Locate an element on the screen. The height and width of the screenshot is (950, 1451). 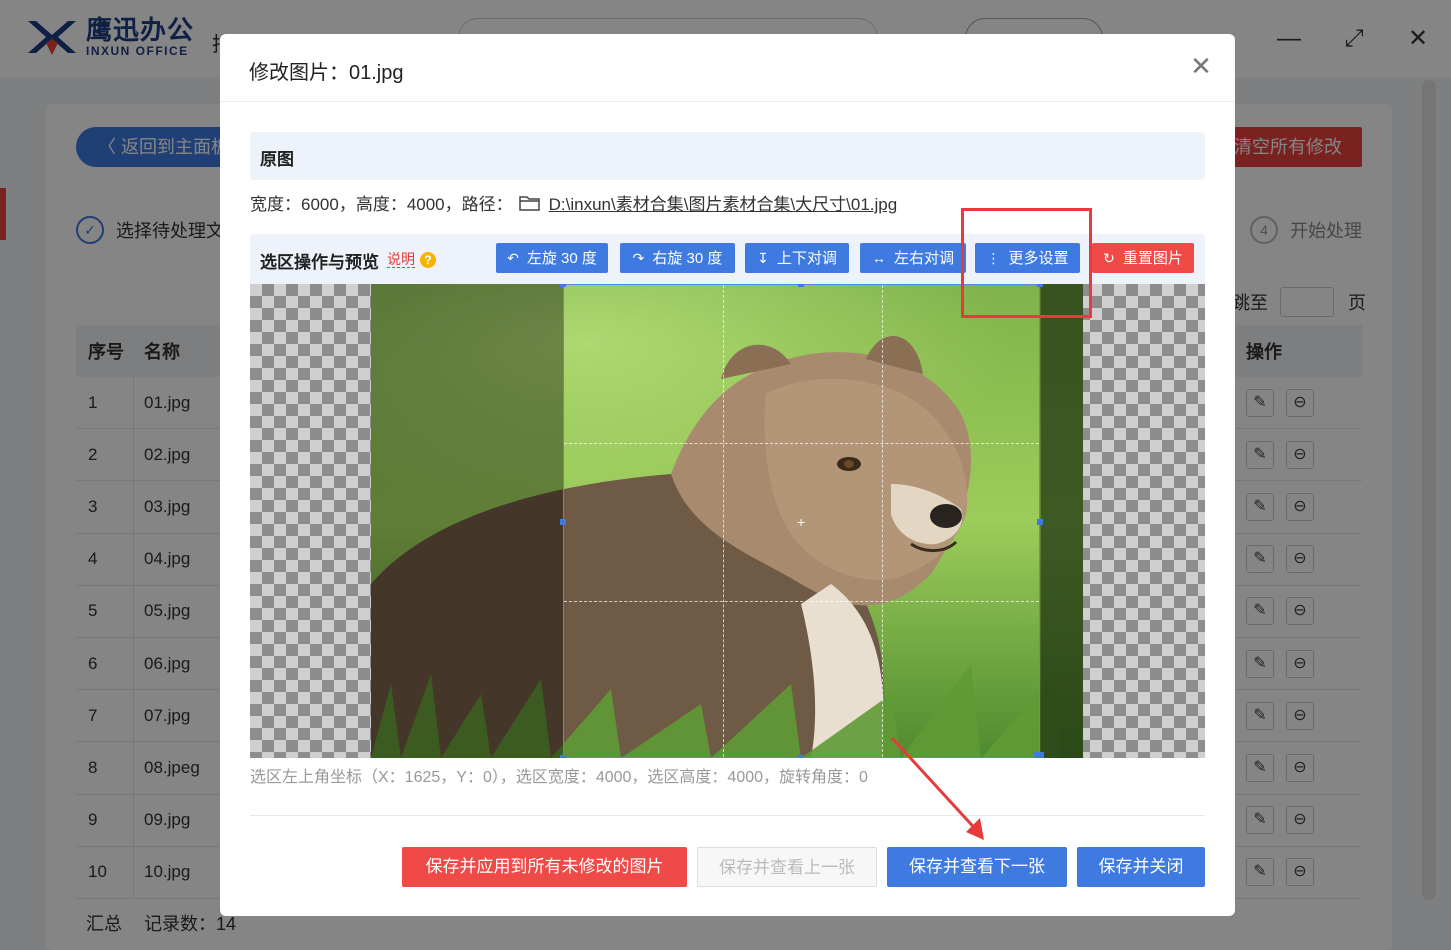
flip-horizontal-button: ↔ 左右对调 is located at coordinates (913, 258).